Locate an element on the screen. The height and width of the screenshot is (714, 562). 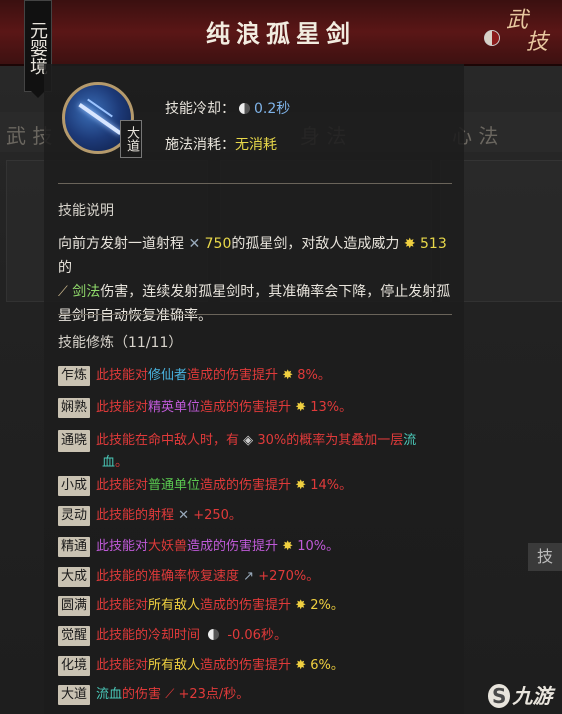
training-tag: 小成 is located at coordinates (74, 486).